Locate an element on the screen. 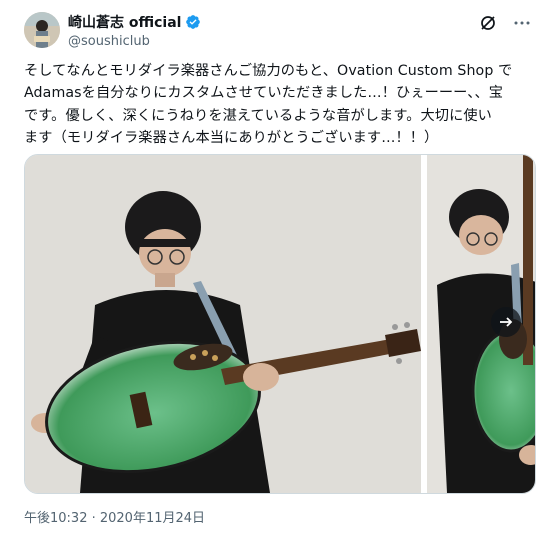  author-handle: @soushiclub is located at coordinates (134, 41).